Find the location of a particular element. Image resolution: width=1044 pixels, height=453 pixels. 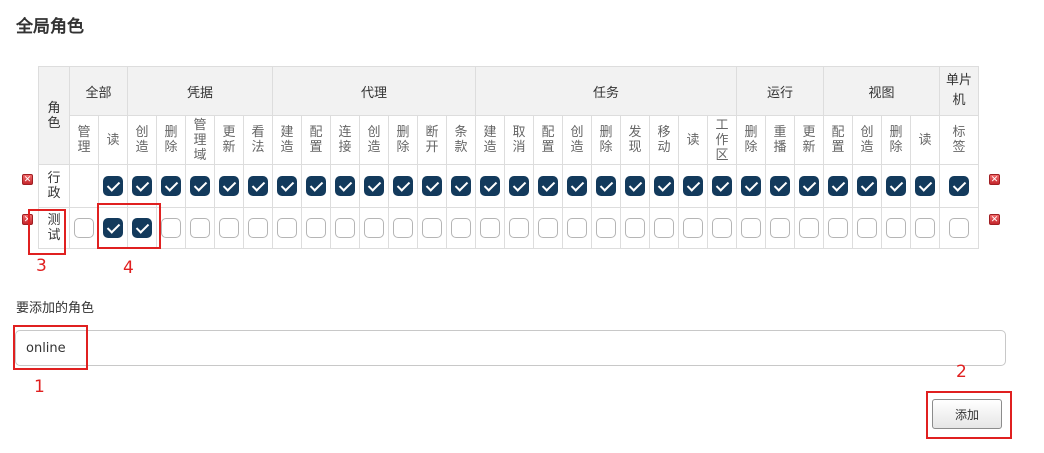

permission-header: 连接 is located at coordinates (345, 140).